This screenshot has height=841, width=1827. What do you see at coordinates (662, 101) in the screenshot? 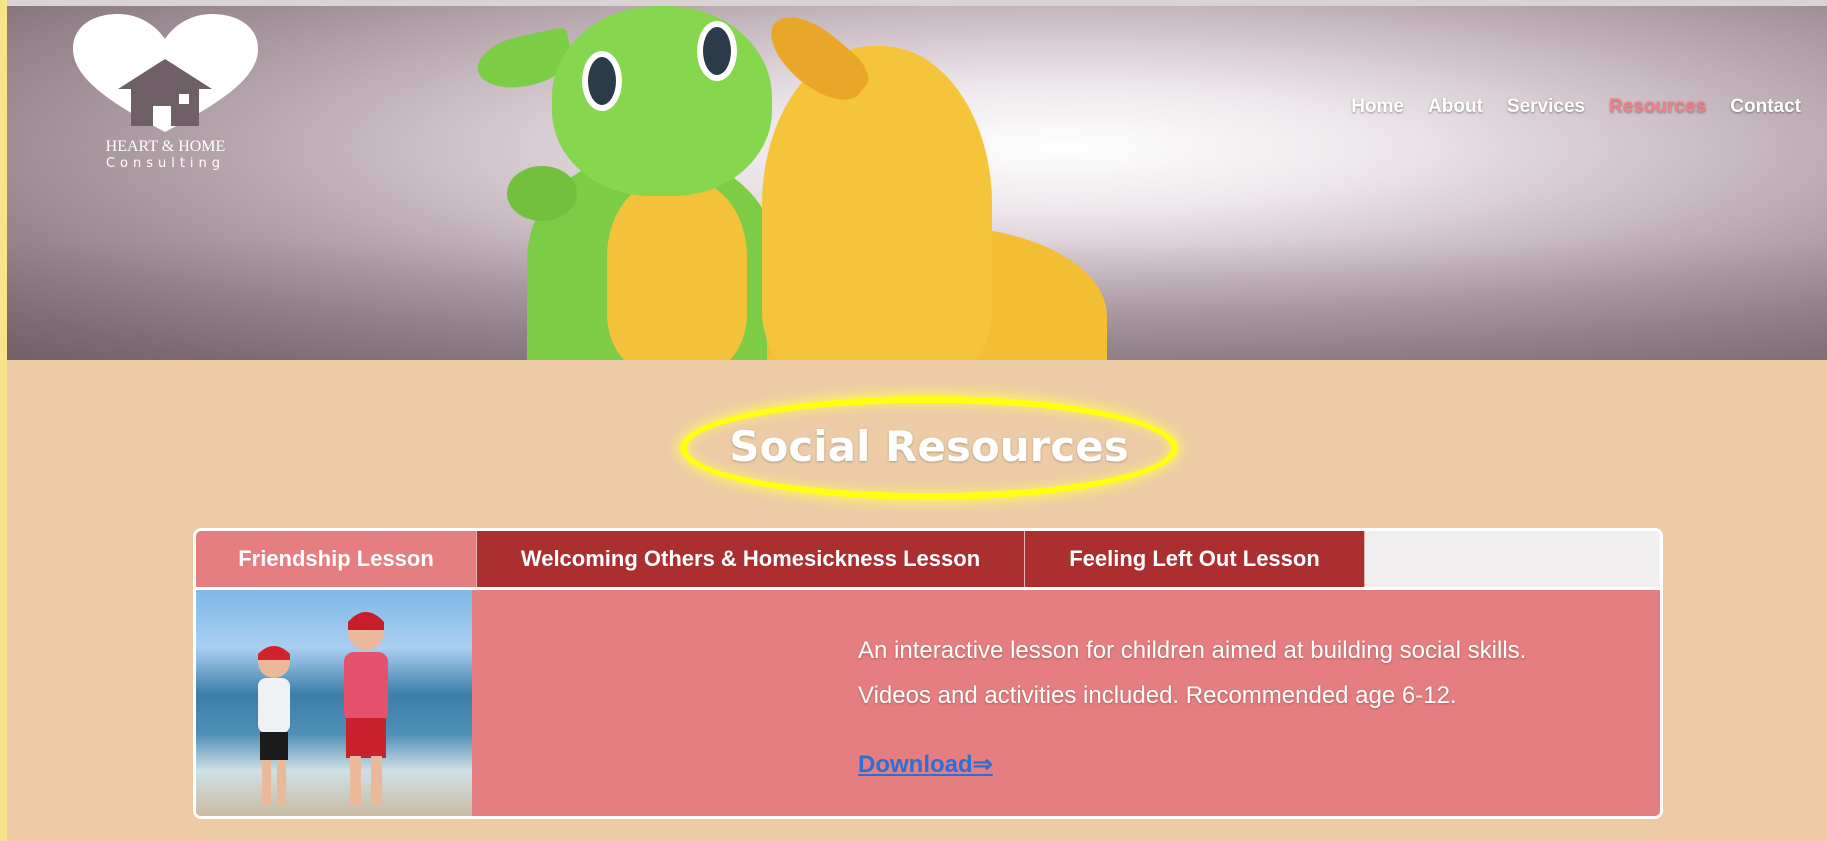
I see `plush-dragon-head` at bounding box center [662, 101].